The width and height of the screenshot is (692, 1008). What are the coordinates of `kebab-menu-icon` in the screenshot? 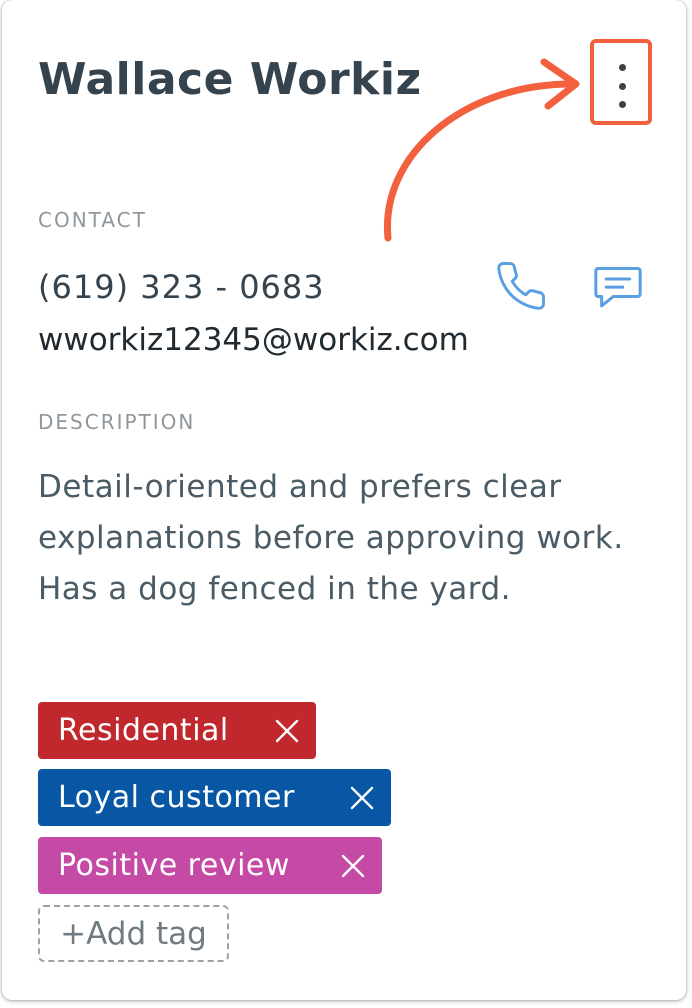 It's located at (622, 67).